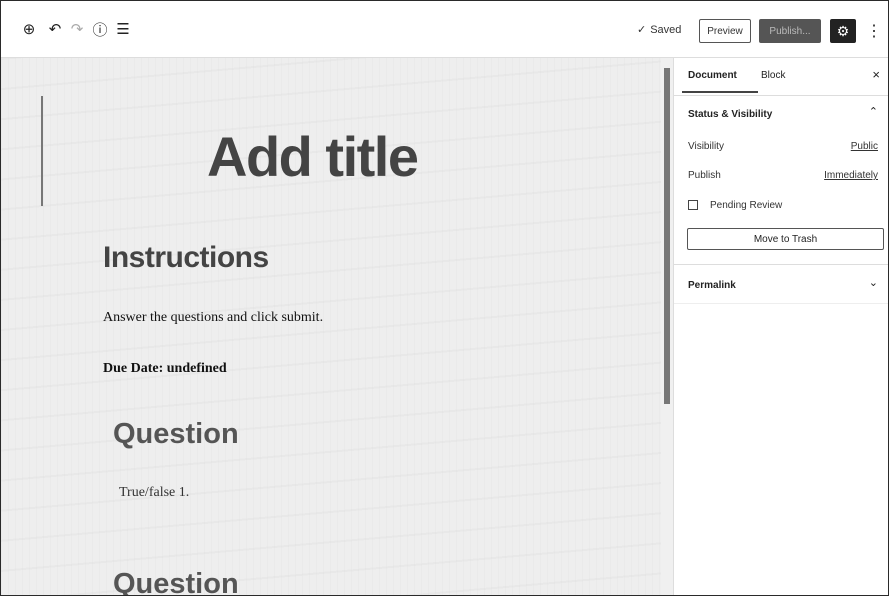 The height and width of the screenshot is (596, 889). What do you see at coordinates (176, 581) in the screenshot?
I see `heading-question-2: Question` at bounding box center [176, 581].